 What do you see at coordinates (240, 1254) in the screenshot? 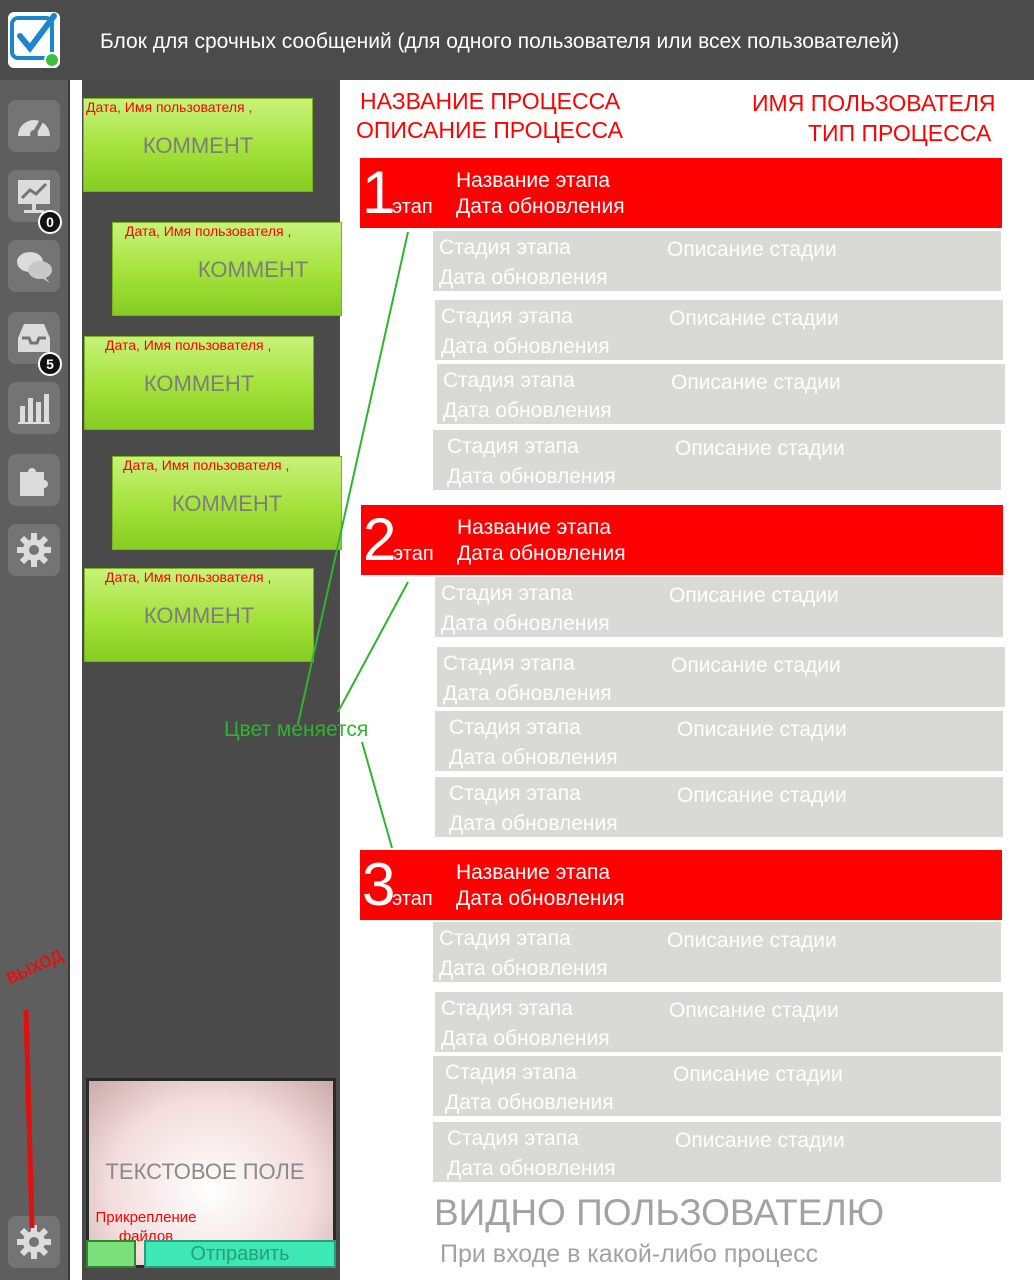
I see `send-button: Отправить` at bounding box center [240, 1254].